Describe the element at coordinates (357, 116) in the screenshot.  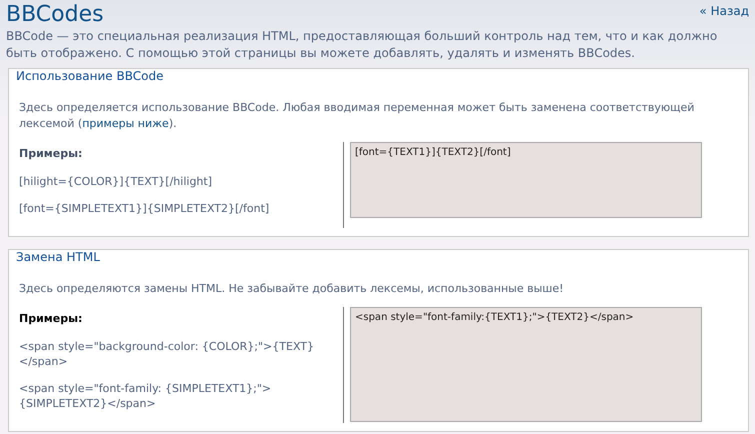
I see `section-description: Здесь определяется использование BBCode. Любая вводимая переменная может быть заменена соответствующей лексемой (примеры ниже).` at that location.